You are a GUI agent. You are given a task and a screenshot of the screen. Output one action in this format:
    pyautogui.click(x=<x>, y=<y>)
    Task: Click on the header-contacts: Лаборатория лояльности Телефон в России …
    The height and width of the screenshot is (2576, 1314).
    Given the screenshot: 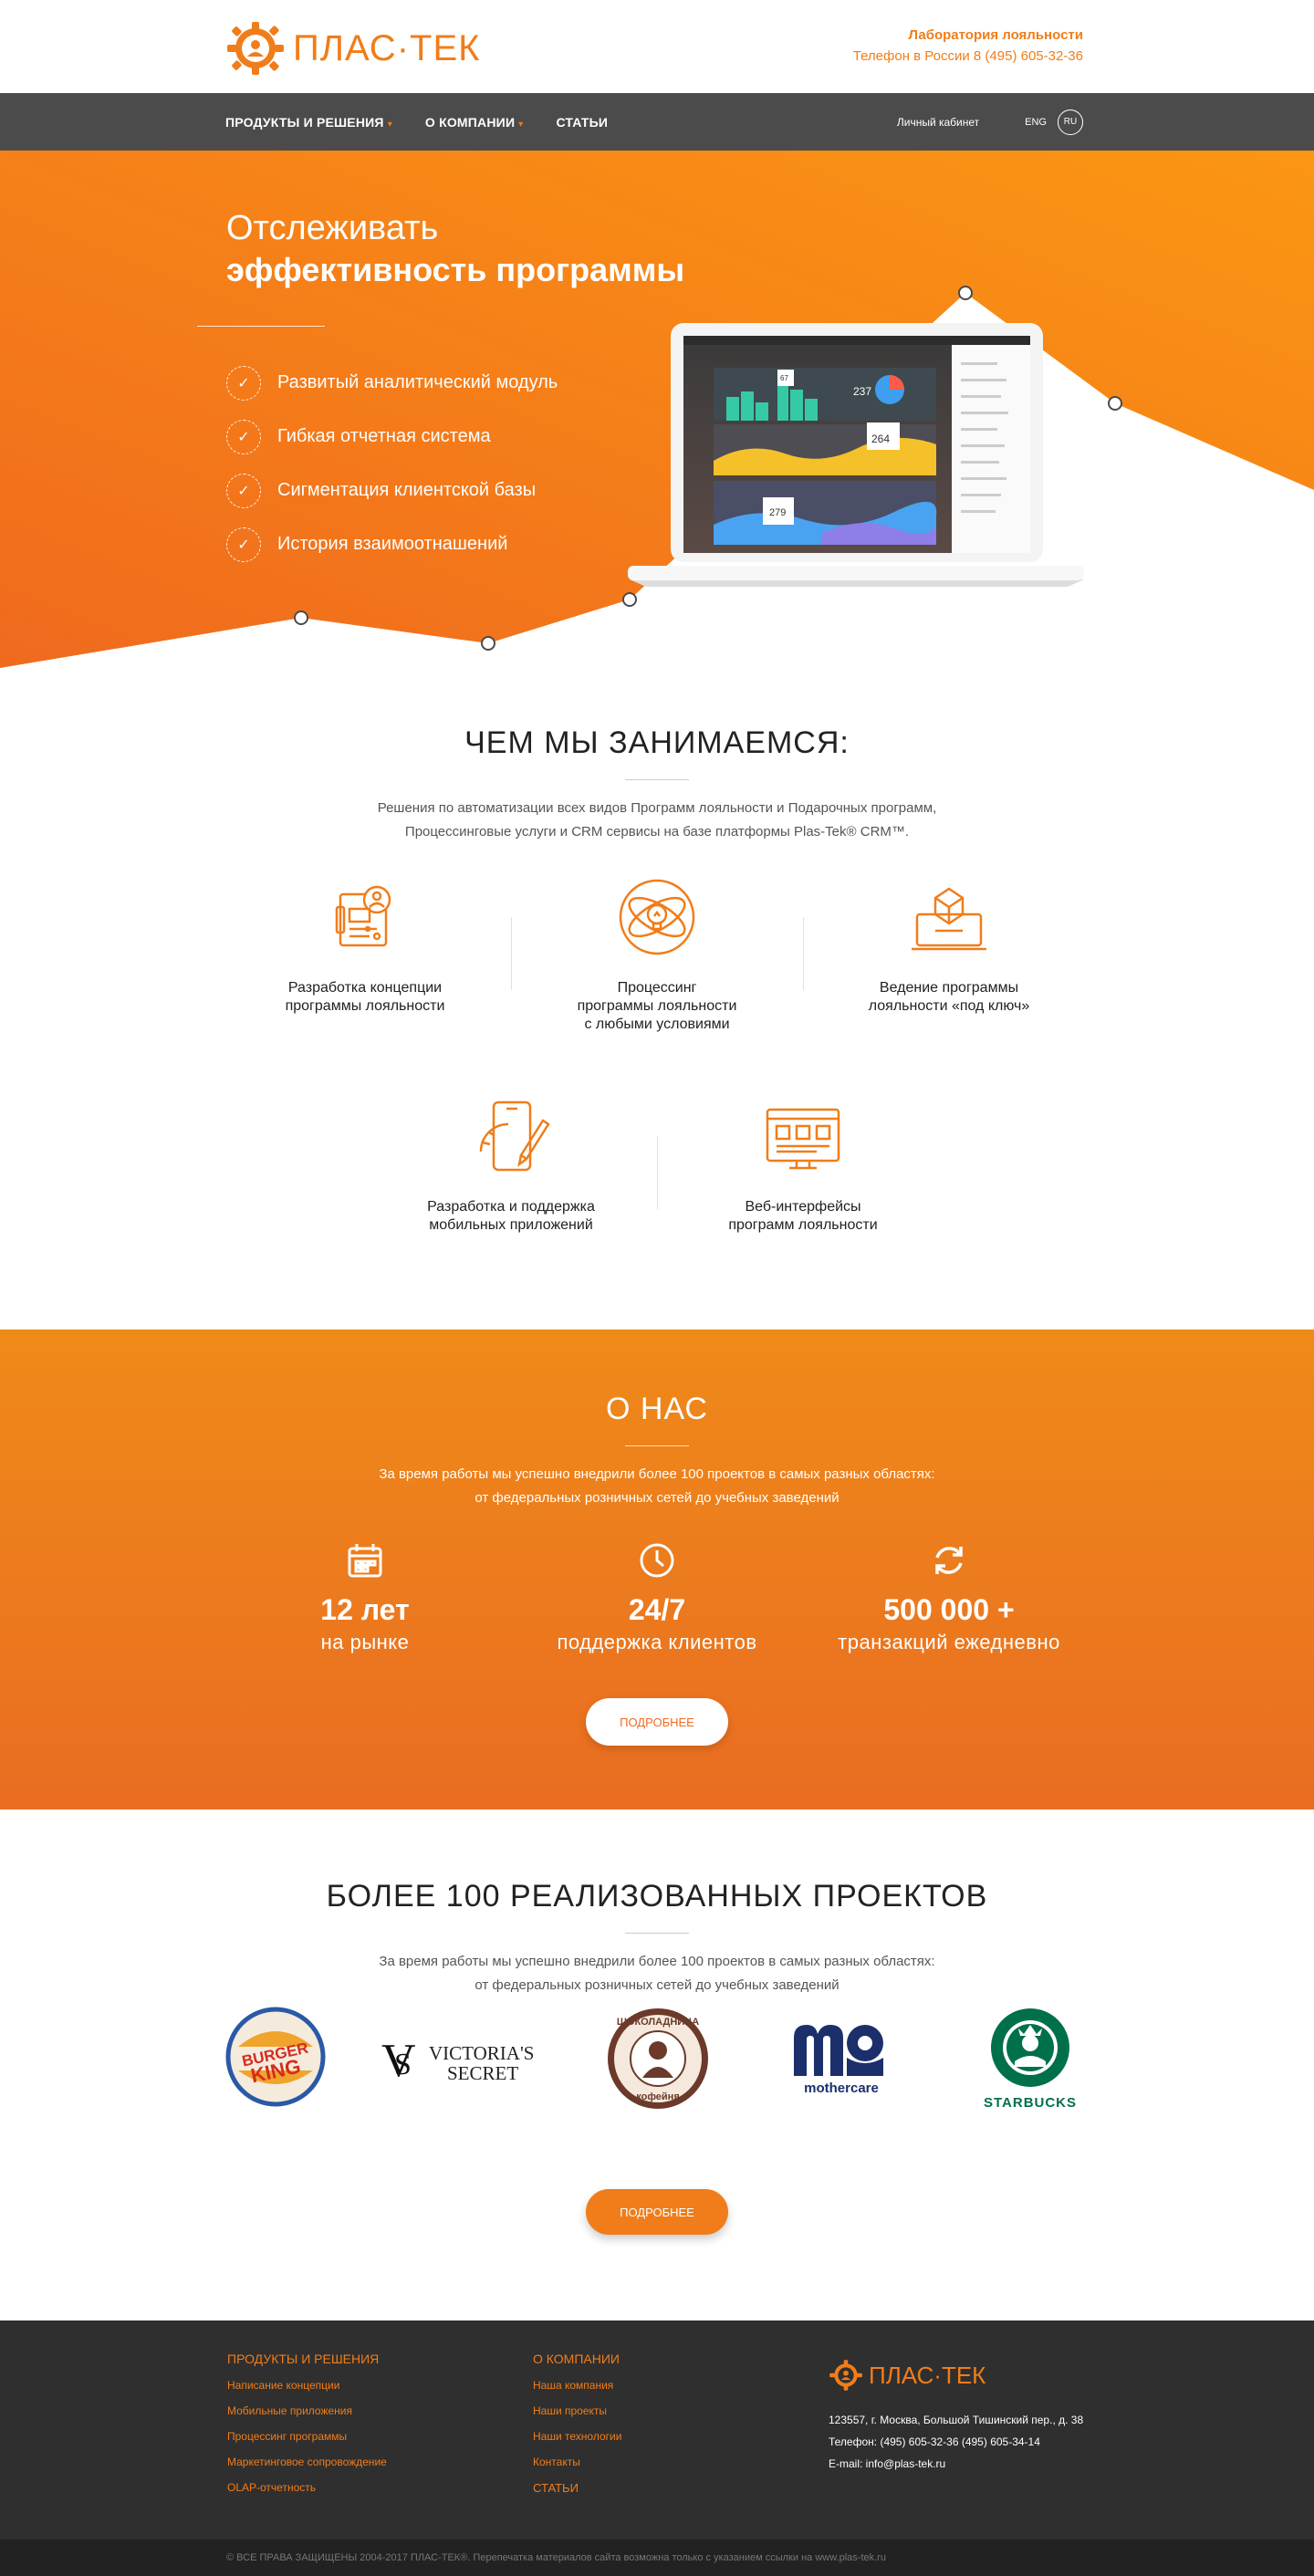 What is the action you would take?
    pyautogui.click(x=968, y=45)
    